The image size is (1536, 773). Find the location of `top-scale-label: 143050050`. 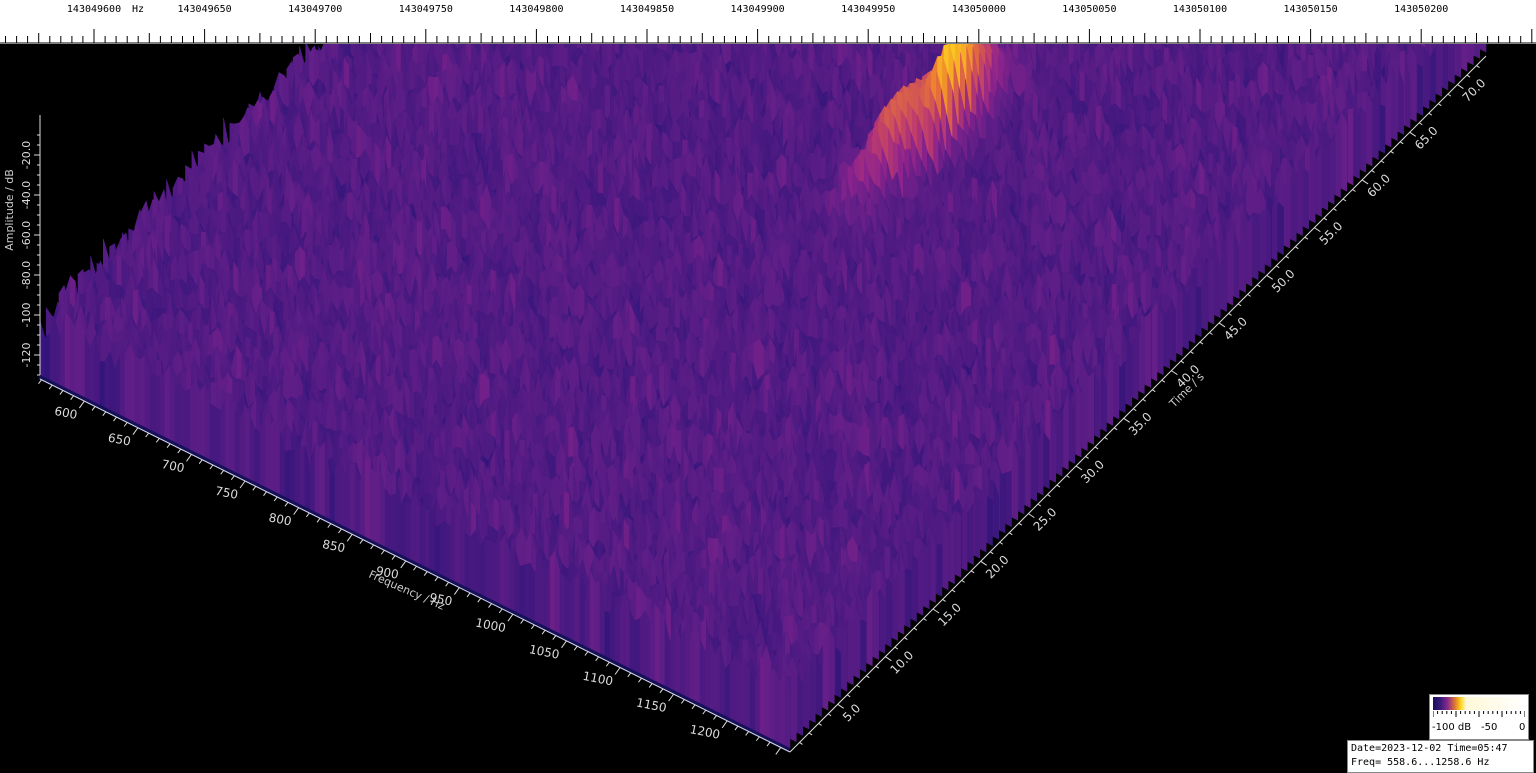

top-scale-label: 143050050 is located at coordinates (1089, 9).